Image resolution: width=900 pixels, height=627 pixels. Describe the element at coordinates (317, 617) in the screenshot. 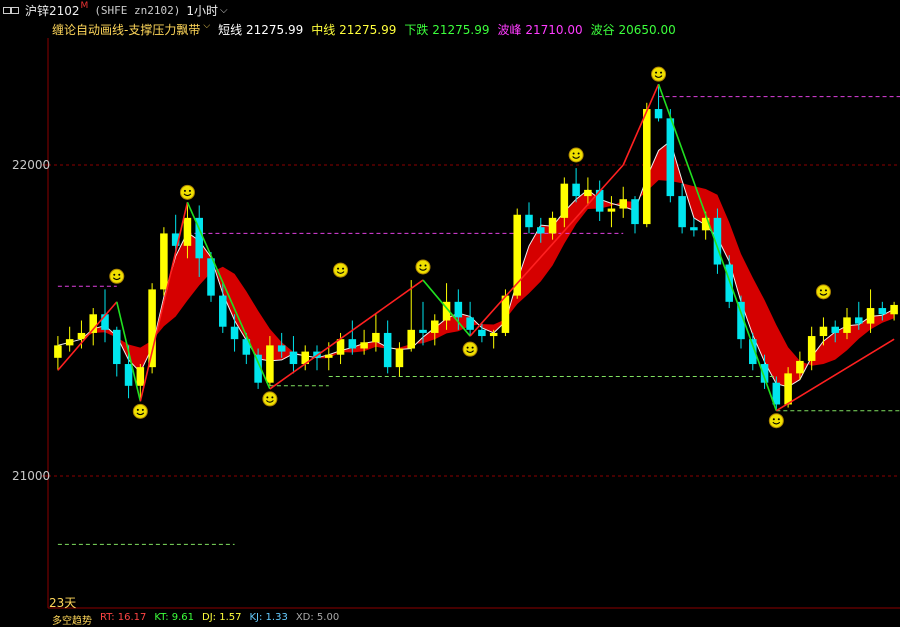

I see `bottom-item: XD: 5.00` at that location.